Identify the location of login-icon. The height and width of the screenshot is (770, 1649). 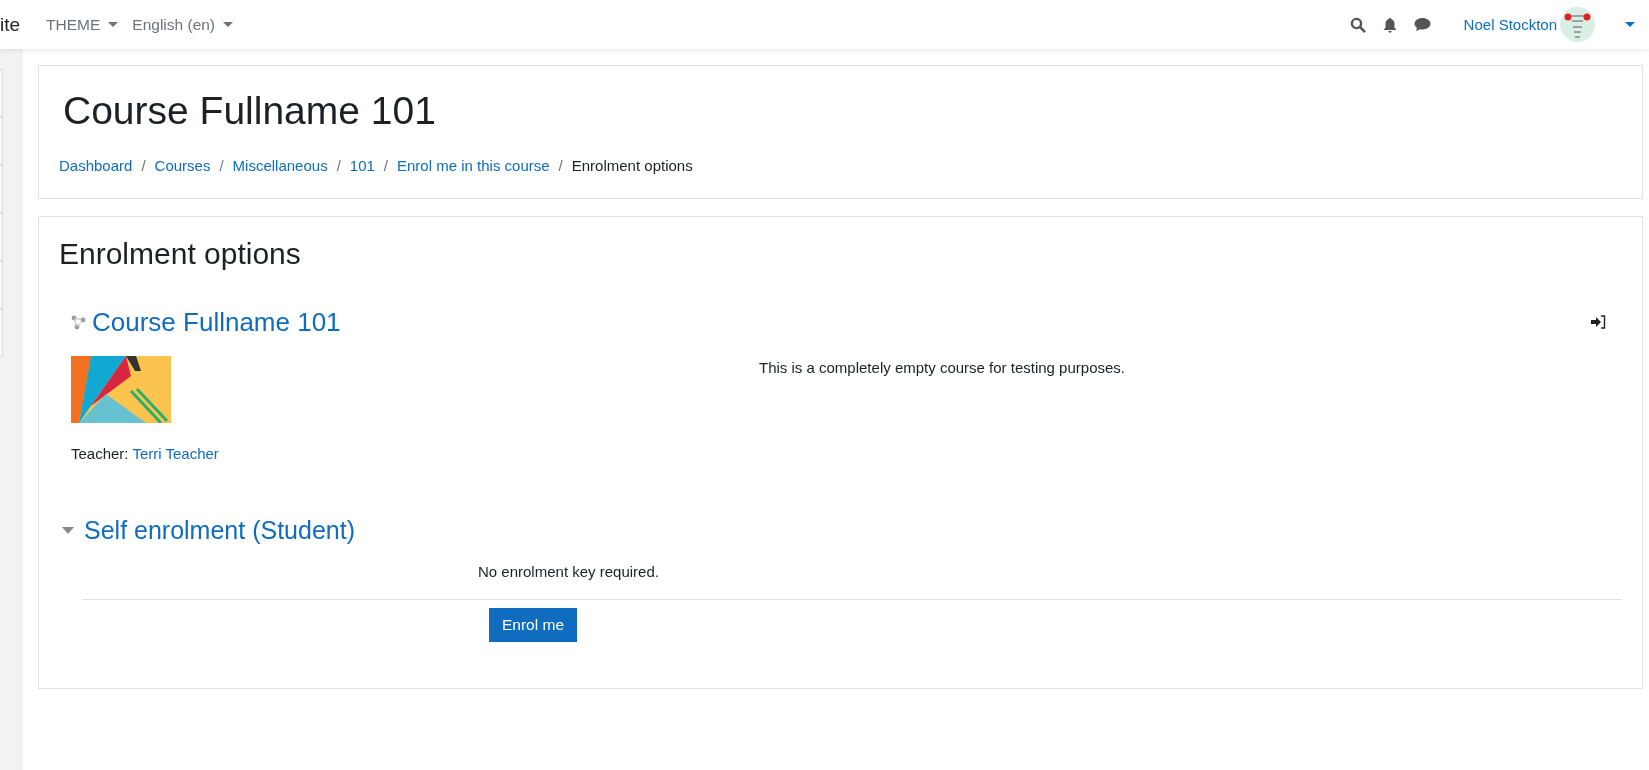
(1598, 322).